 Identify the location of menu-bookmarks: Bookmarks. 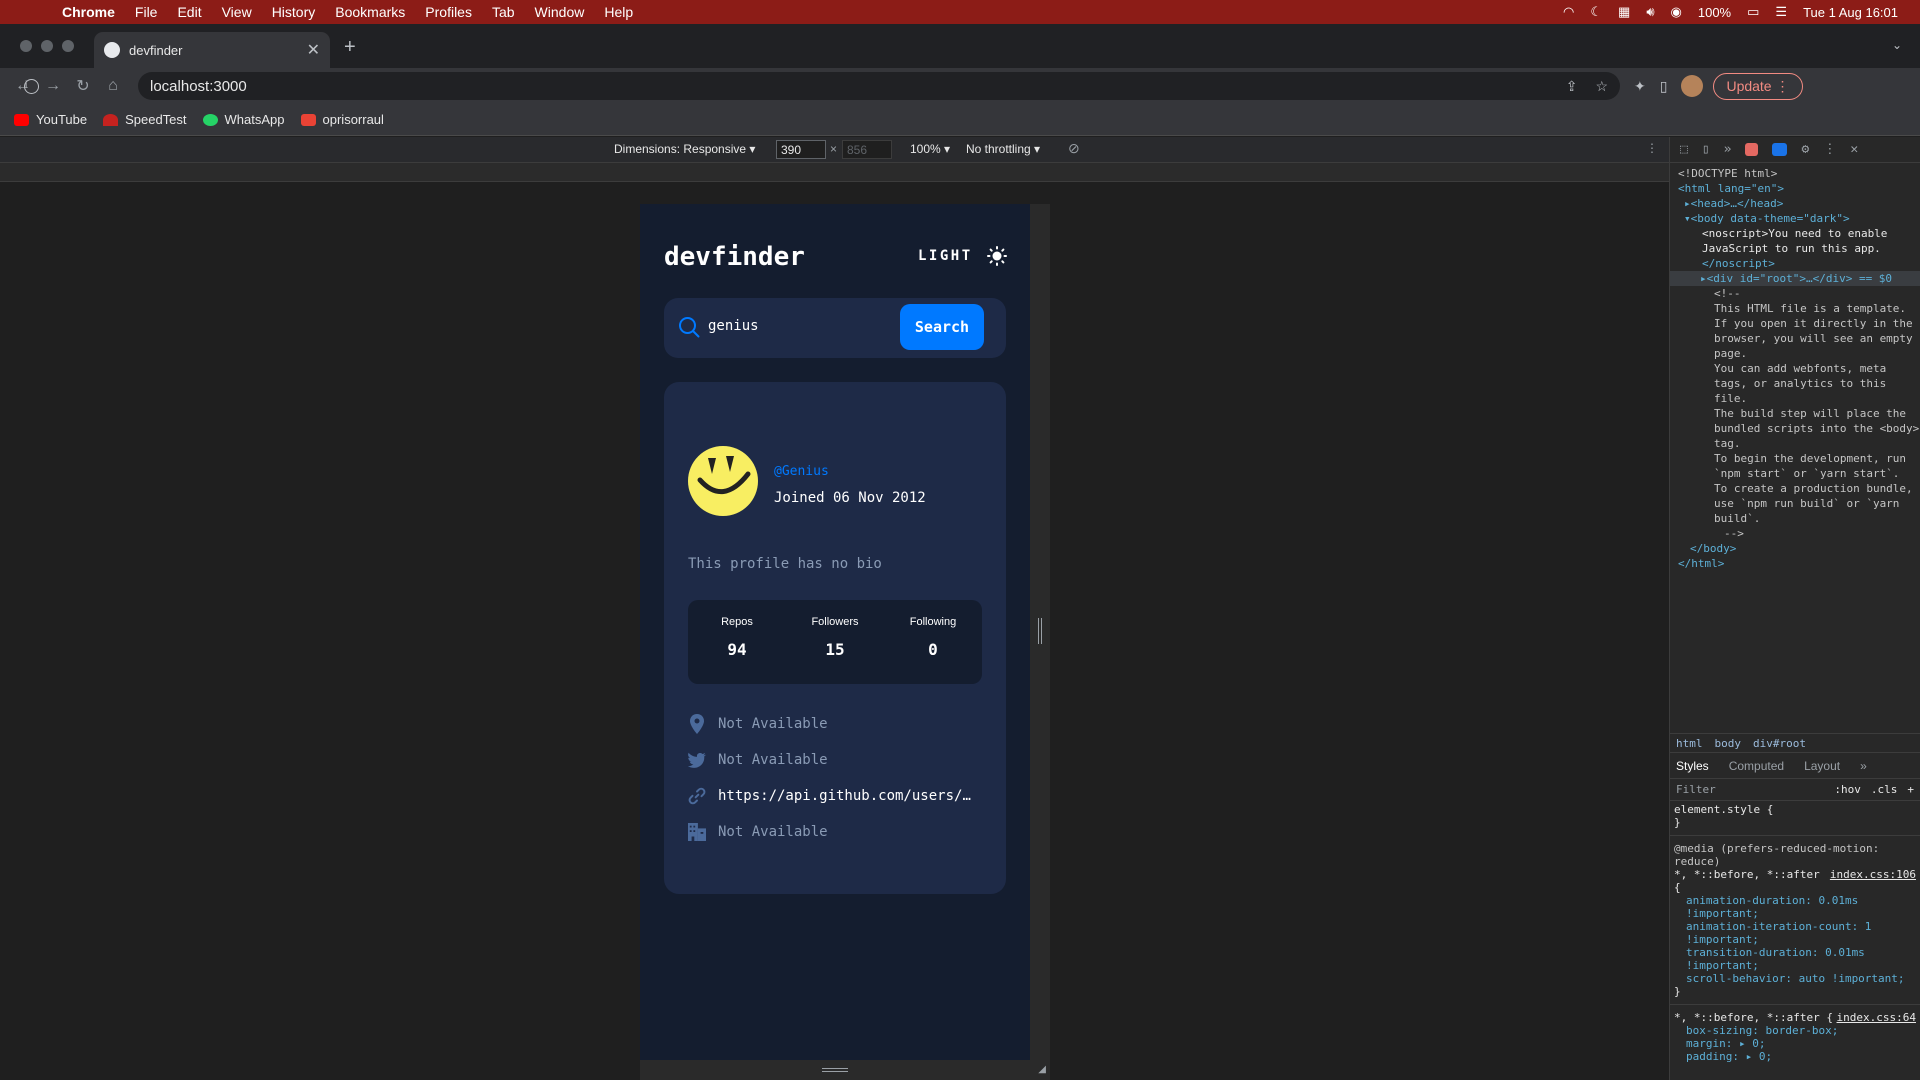
(370, 12).